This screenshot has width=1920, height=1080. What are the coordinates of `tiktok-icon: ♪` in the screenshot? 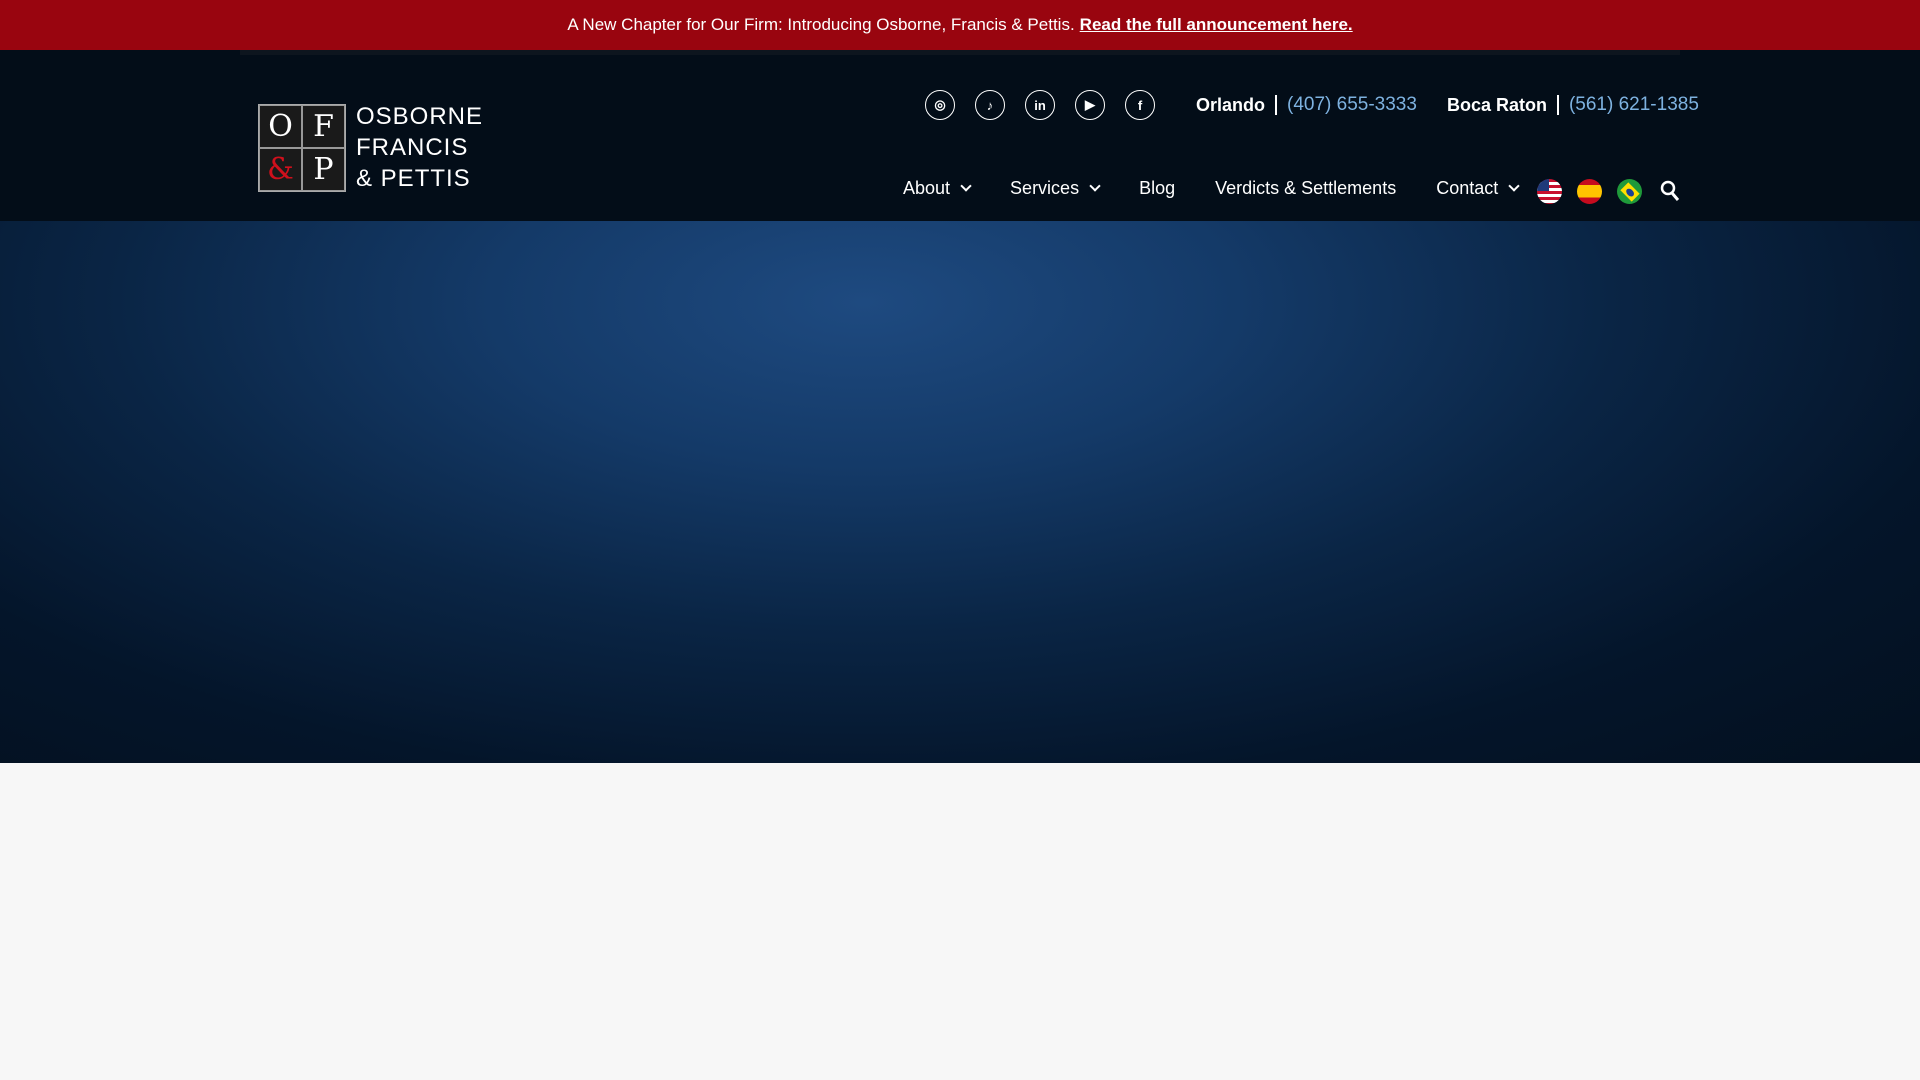 It's located at (990, 105).